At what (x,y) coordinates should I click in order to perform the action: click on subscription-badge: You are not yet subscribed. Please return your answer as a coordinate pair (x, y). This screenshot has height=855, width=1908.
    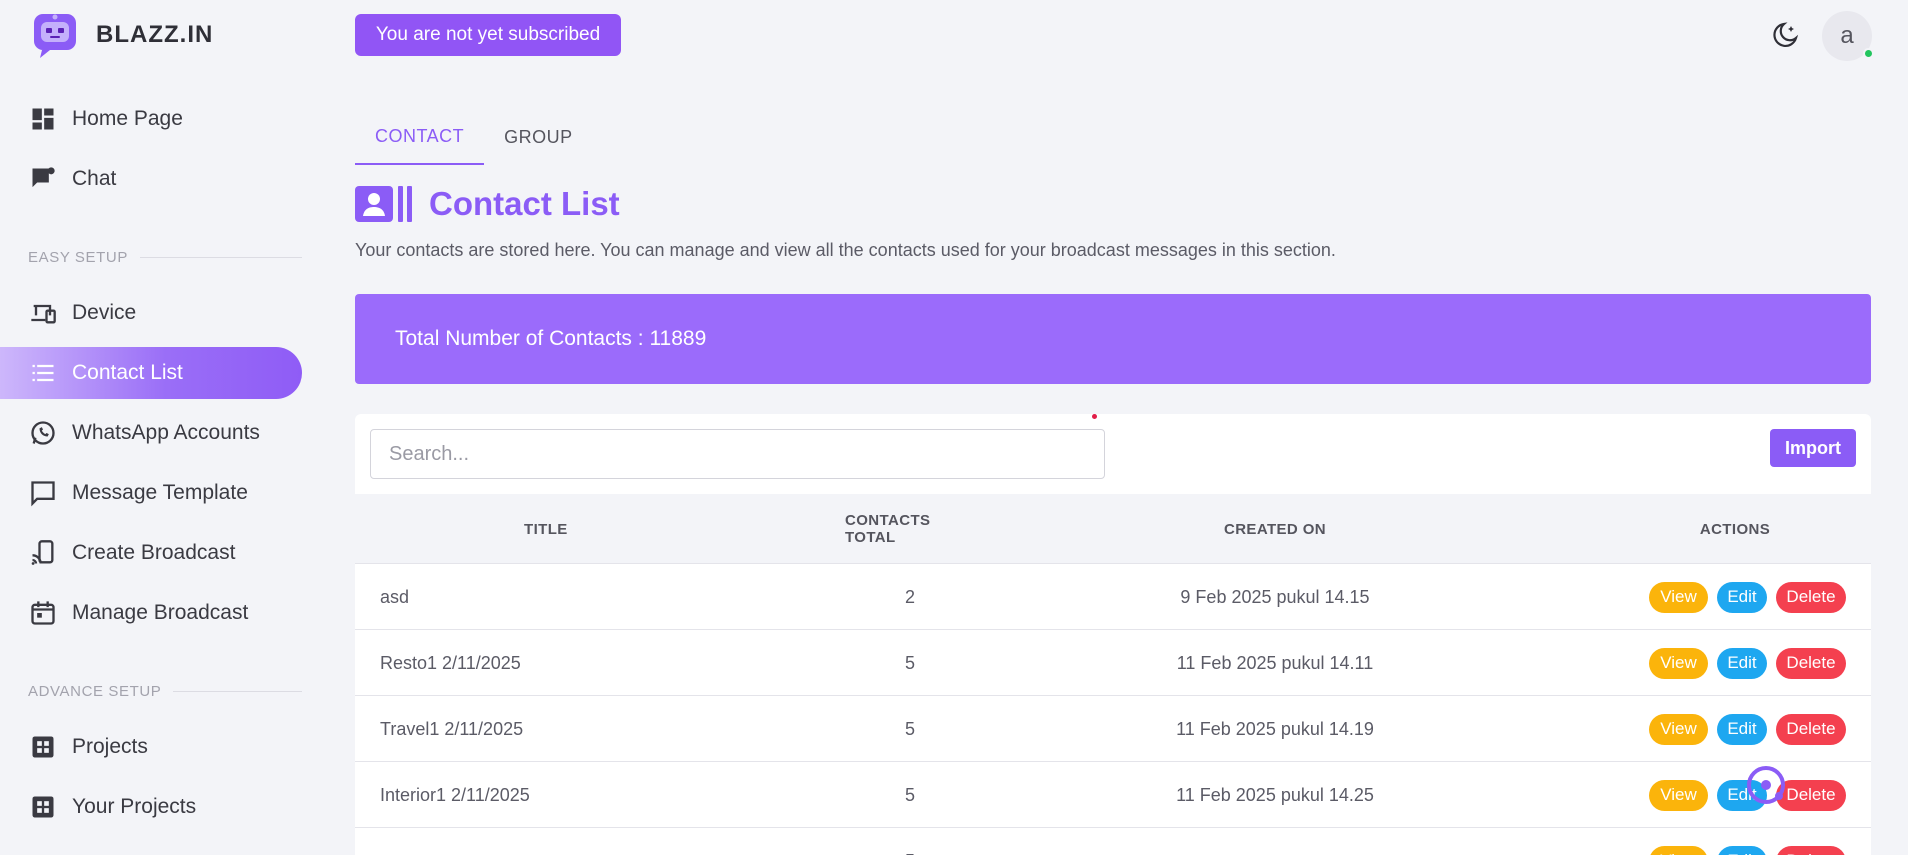
    Looking at the image, I should click on (488, 35).